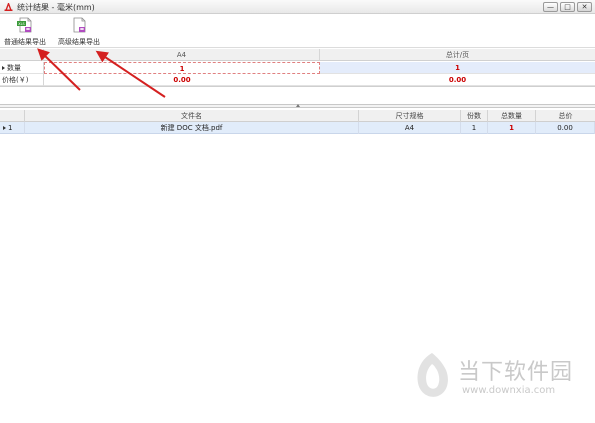 This screenshot has height=423, width=595. Describe the element at coordinates (550, 7) in the screenshot. I see `minimize-button: —` at that location.